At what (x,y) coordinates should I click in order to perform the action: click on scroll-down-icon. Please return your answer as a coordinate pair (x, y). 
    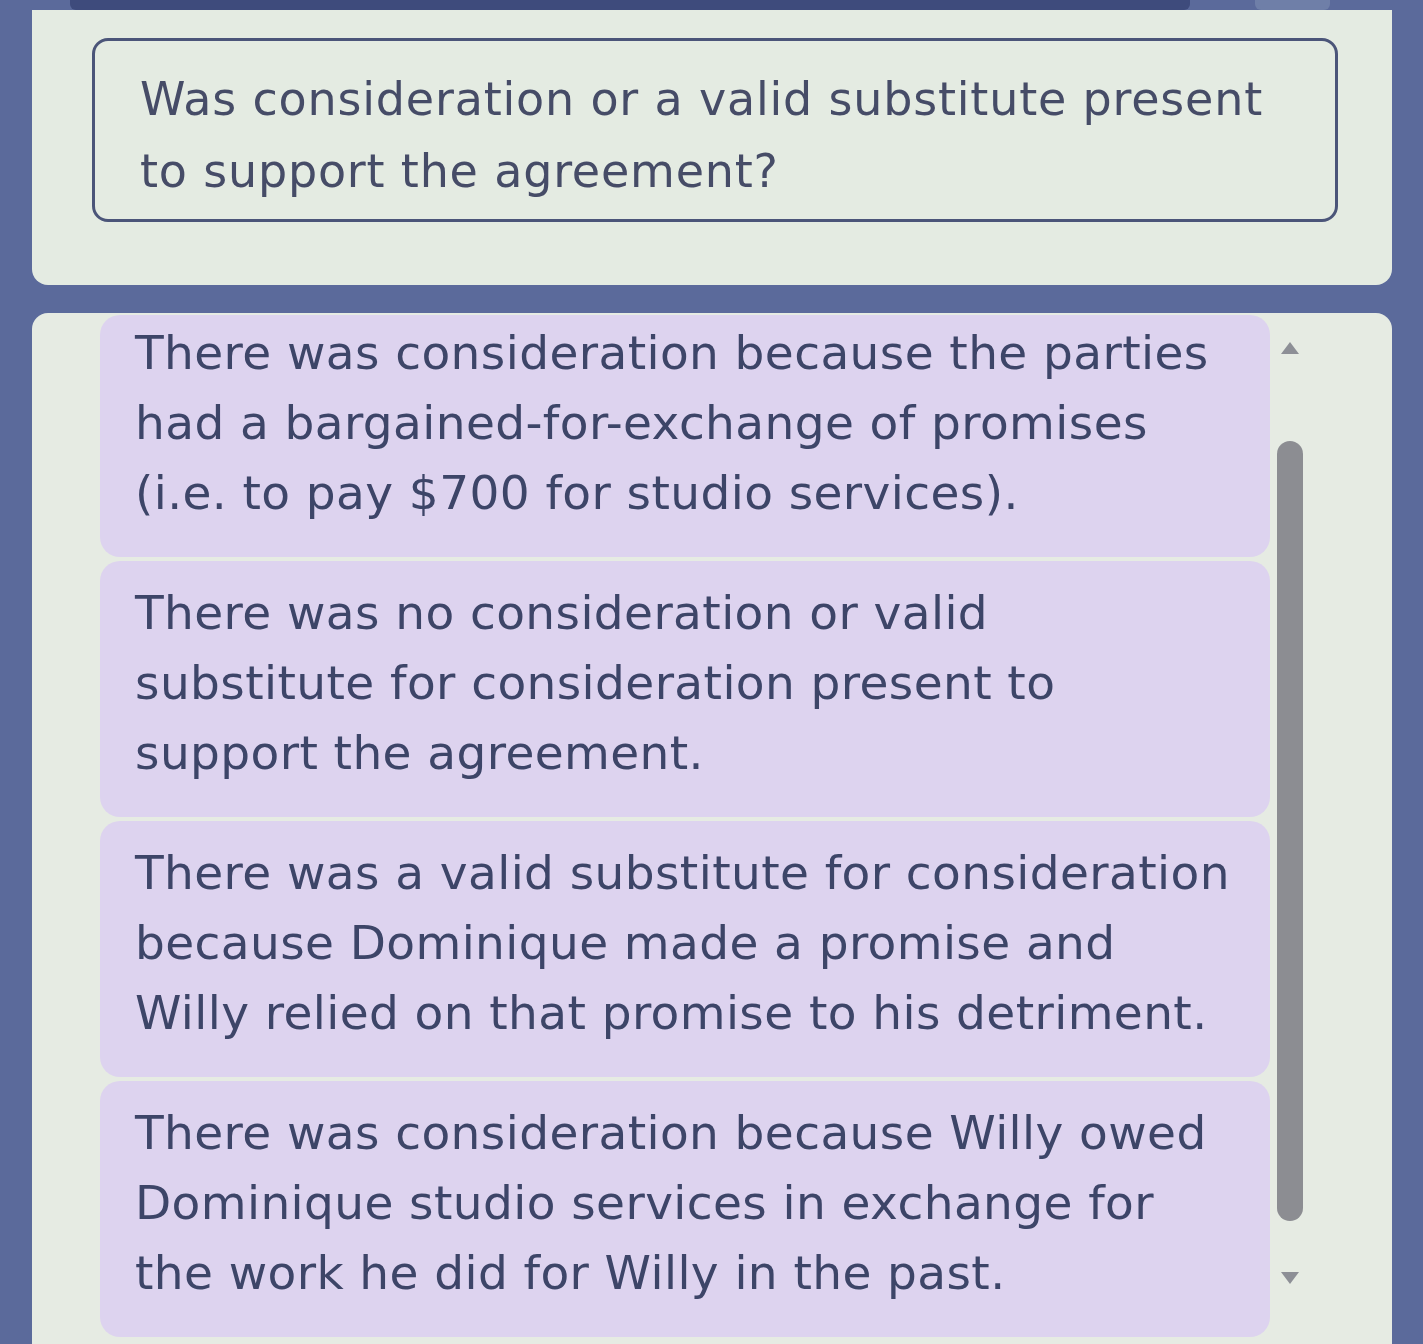
    Looking at the image, I should click on (1290, 1278).